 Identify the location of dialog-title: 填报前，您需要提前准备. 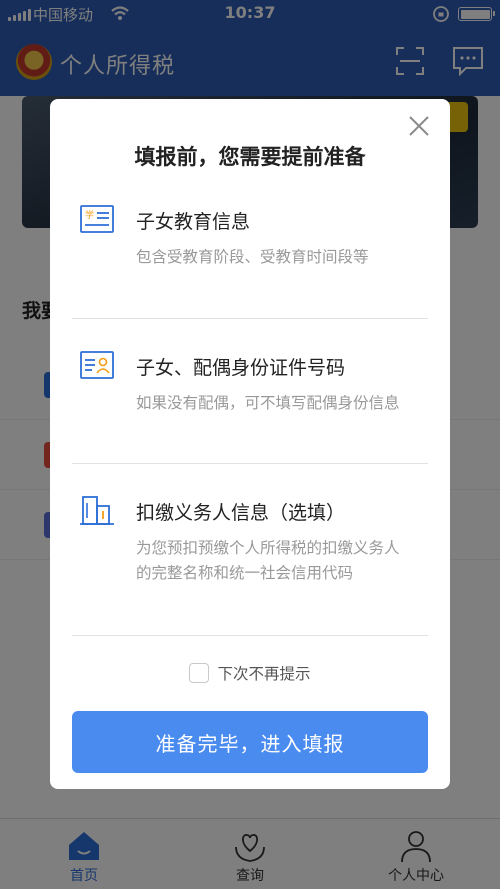
(250, 157).